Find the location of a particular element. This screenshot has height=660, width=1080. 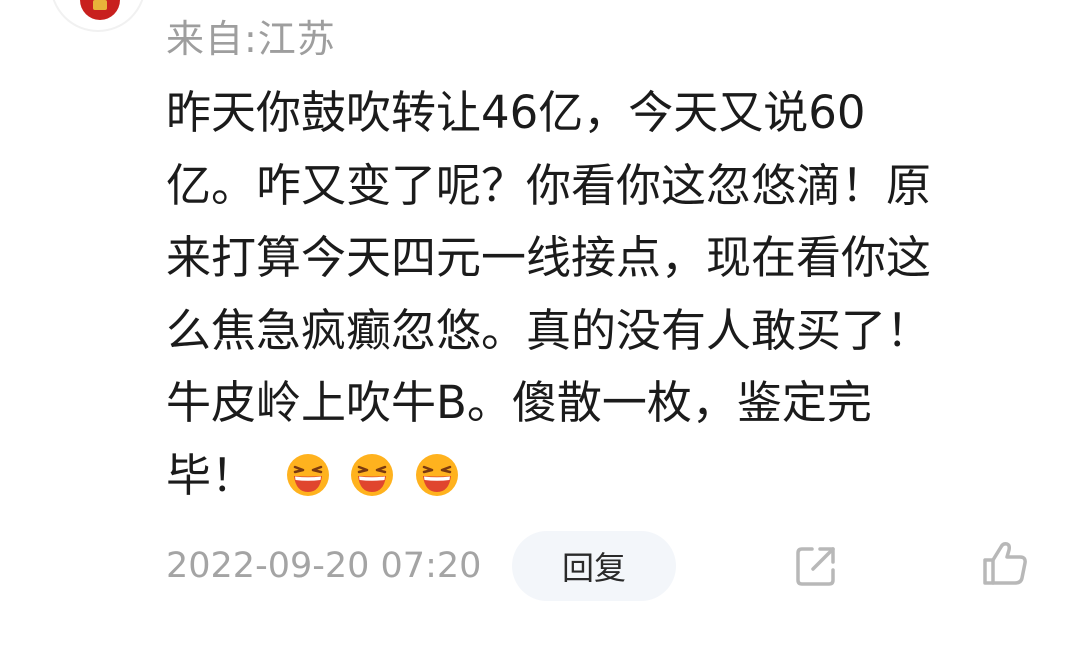

avatar is located at coordinates (98, 16).